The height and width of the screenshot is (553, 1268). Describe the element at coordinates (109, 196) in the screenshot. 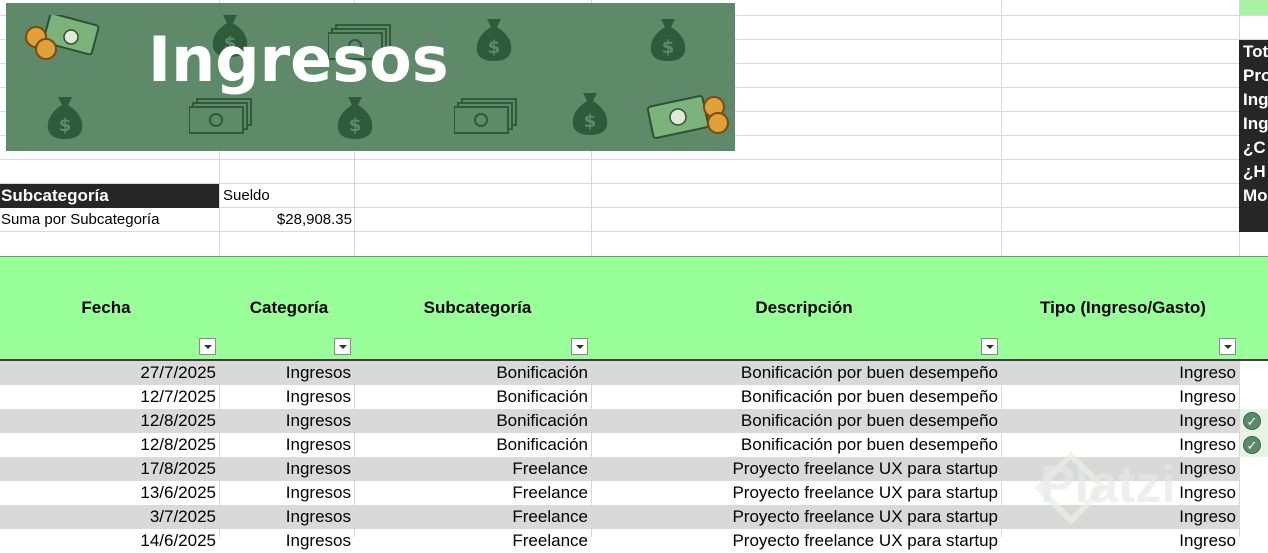

I see `subcategory-label: Subcategoría` at that location.